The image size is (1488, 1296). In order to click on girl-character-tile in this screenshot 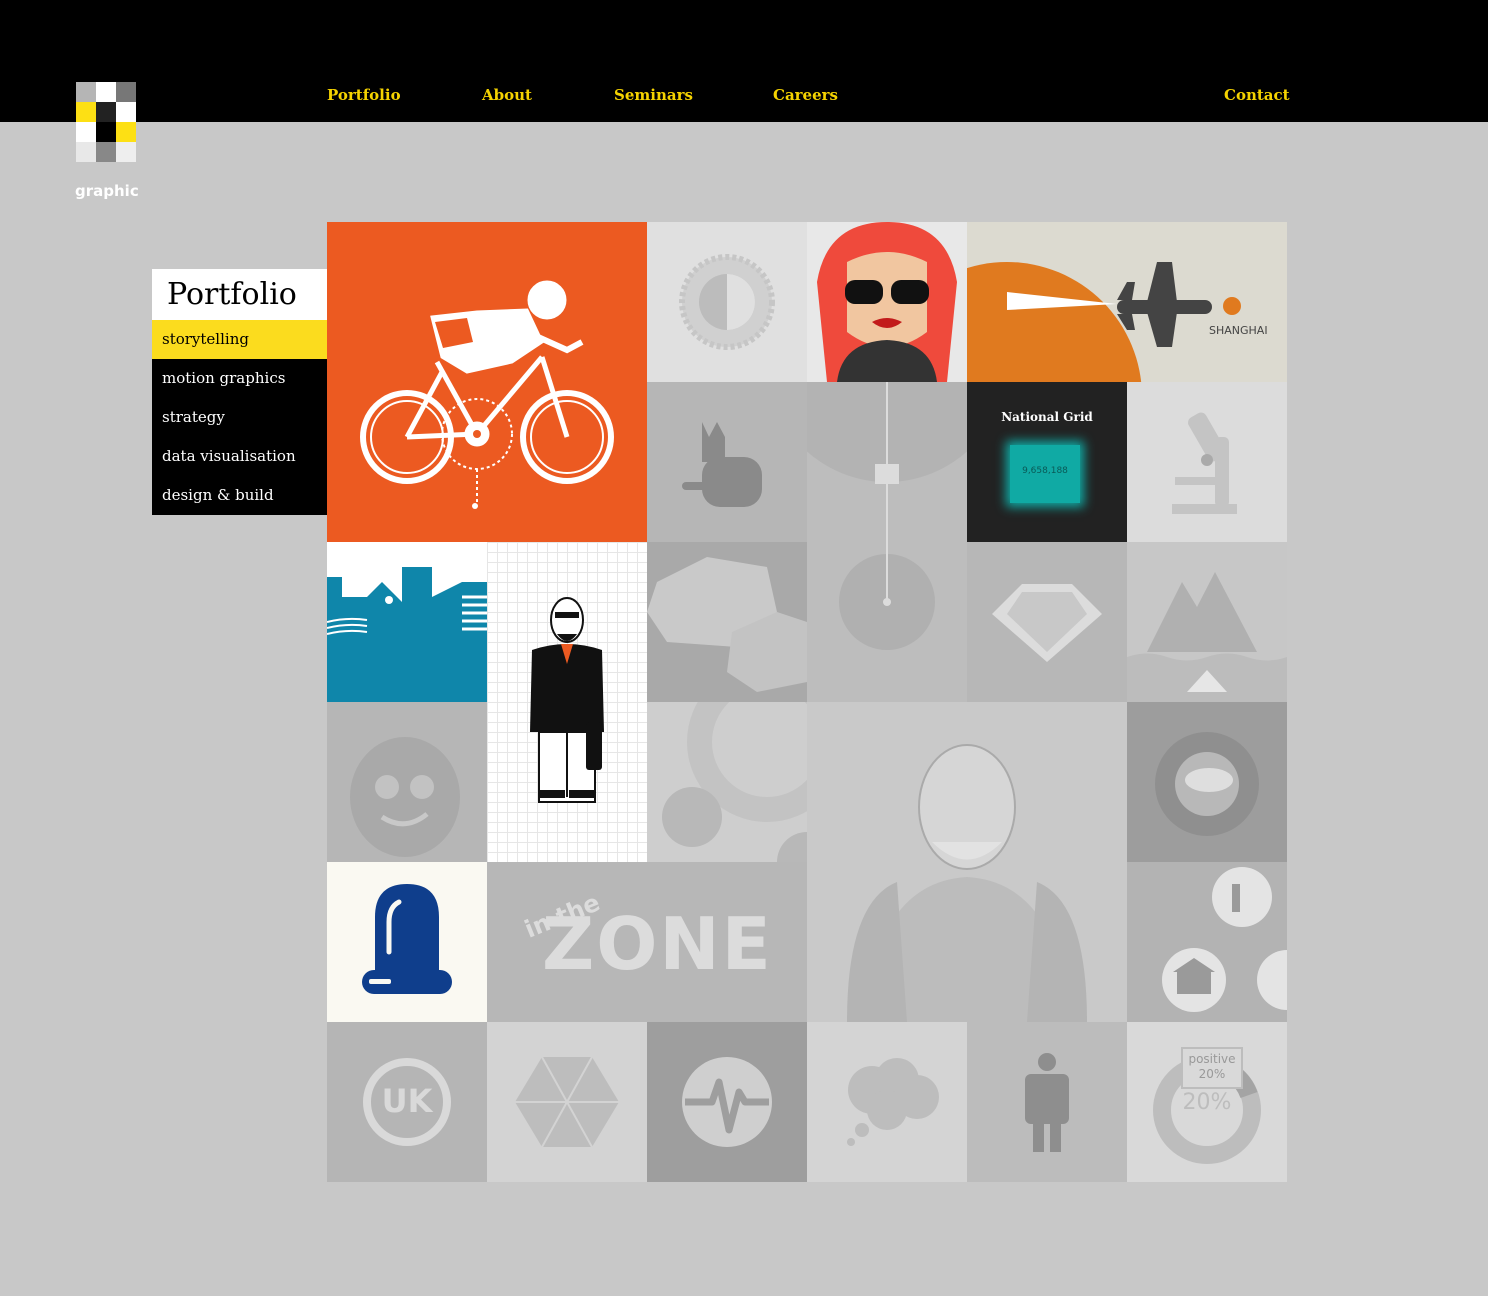, I will do `click(407, 782)`.